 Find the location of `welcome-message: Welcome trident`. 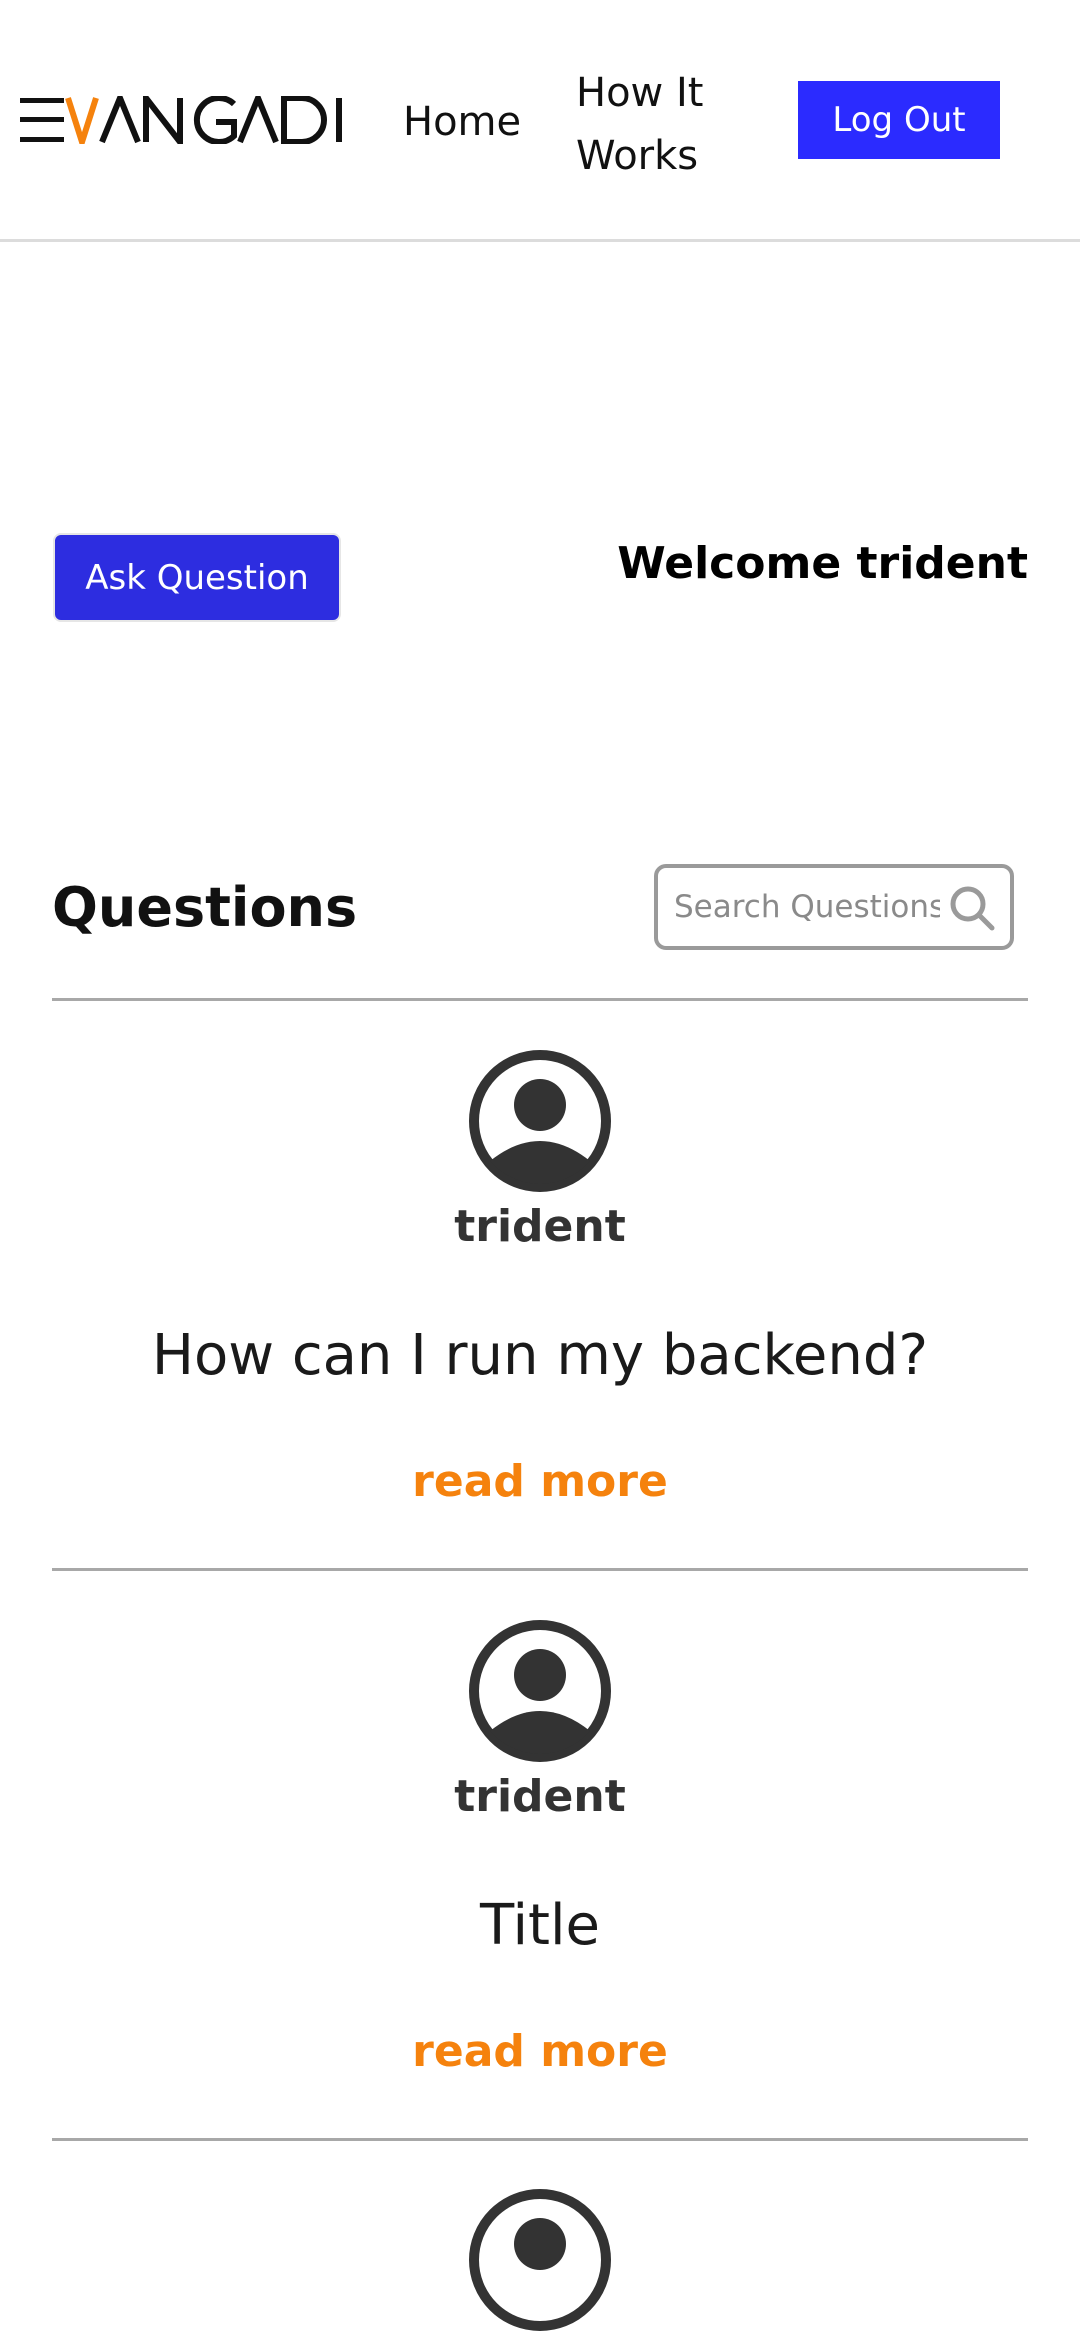

welcome-message: Welcome trident is located at coordinates (822, 563).